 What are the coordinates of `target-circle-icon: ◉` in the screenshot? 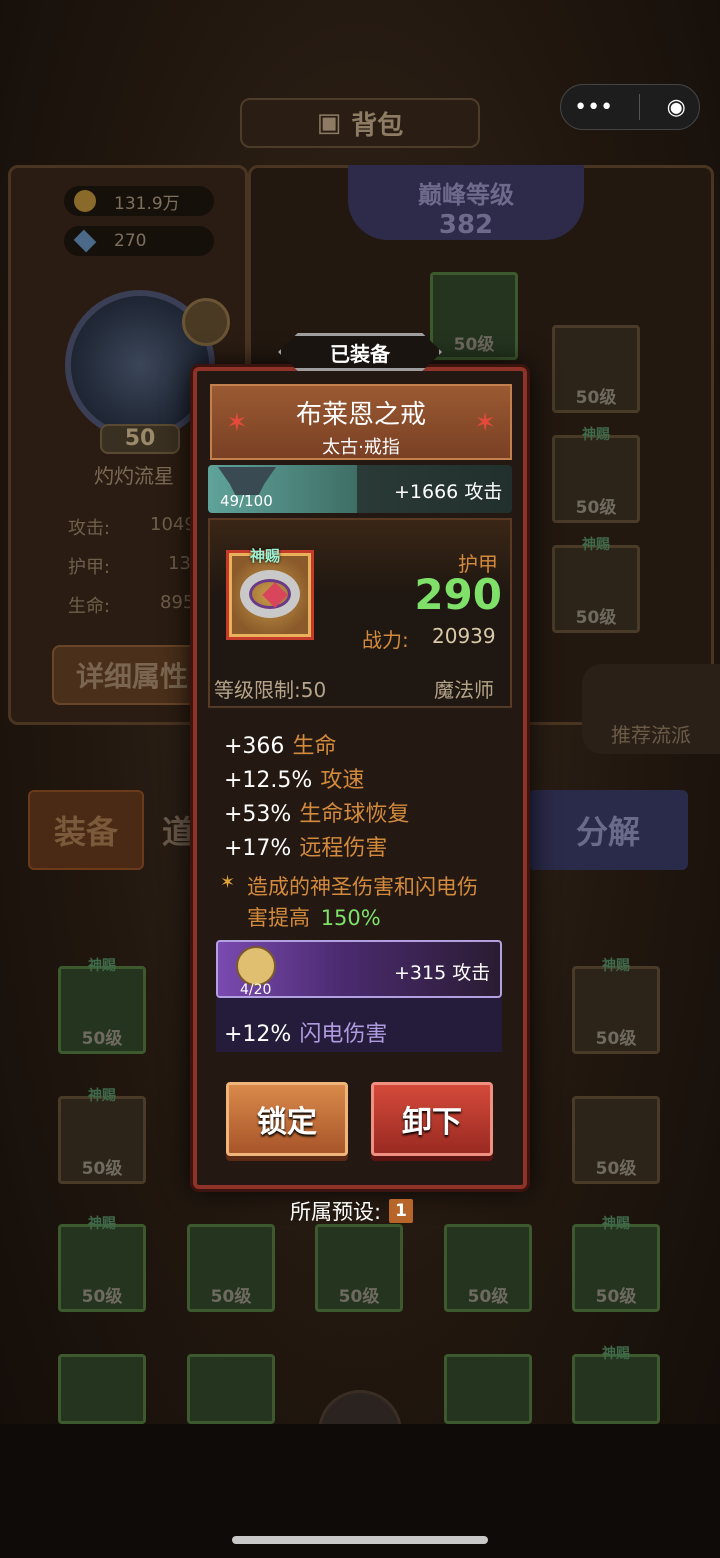 It's located at (676, 107).